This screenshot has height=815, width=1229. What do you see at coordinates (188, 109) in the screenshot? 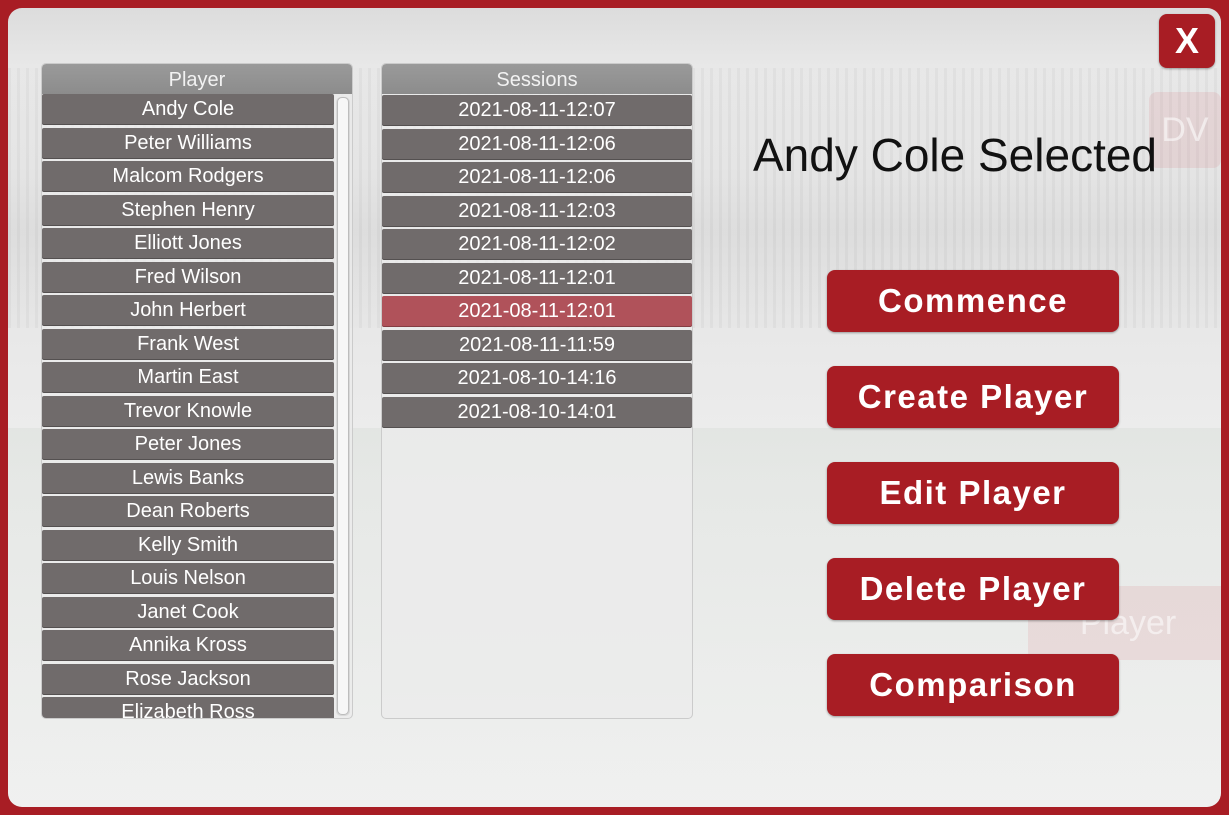
I see `player-list-item: Andy Cole` at bounding box center [188, 109].